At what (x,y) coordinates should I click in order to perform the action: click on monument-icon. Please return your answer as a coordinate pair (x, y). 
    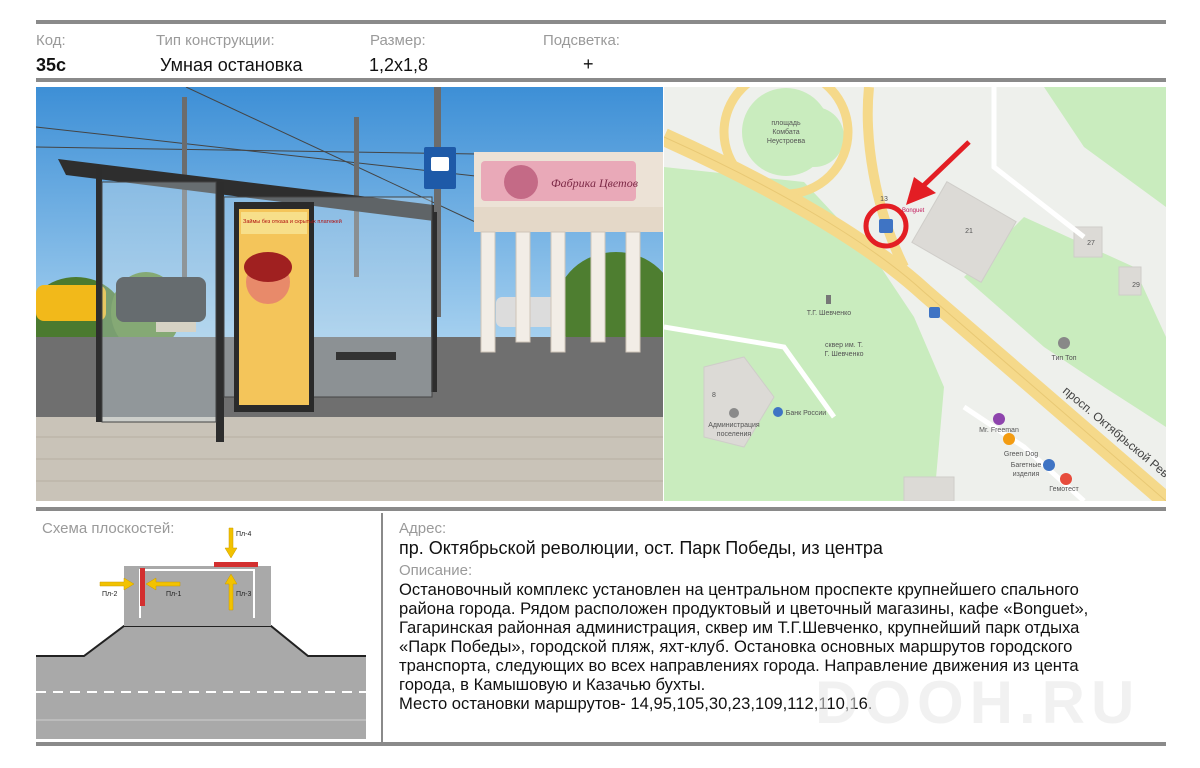
    Looking at the image, I should click on (828, 299).